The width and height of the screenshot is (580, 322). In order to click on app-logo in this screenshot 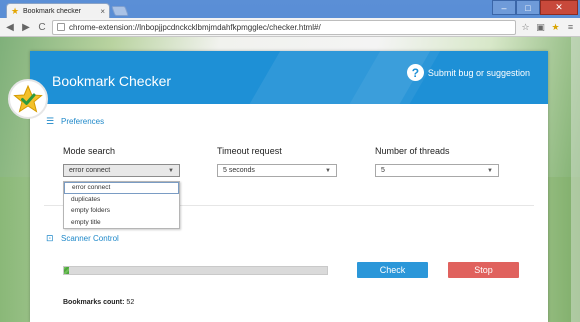, I will do `click(28, 99)`.